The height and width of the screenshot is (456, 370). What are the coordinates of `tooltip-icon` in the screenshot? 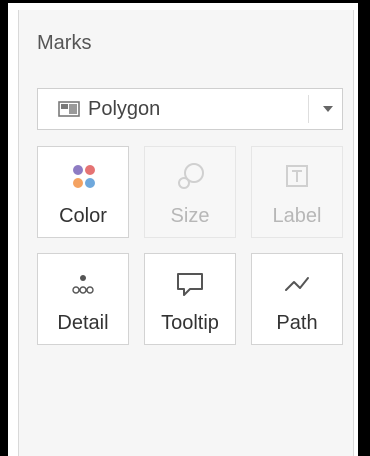 It's located at (190, 284).